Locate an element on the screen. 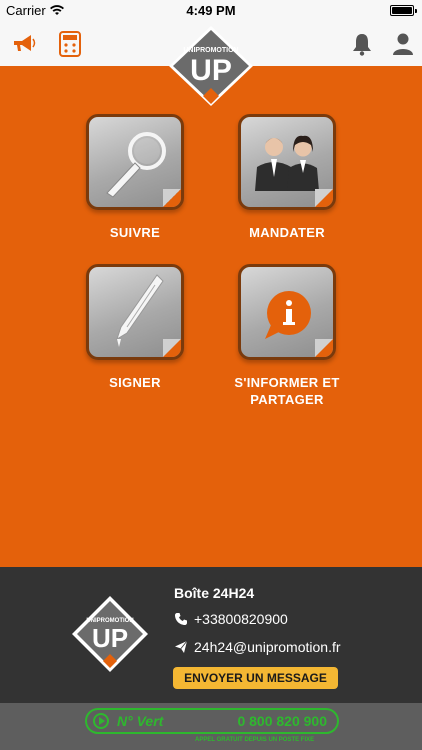  toll-free-label: N° Vert is located at coordinates (140, 721).